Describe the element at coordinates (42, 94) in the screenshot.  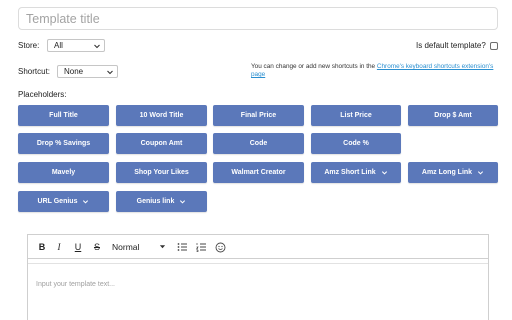
I see `placeholders-label: Placeholders:` at that location.